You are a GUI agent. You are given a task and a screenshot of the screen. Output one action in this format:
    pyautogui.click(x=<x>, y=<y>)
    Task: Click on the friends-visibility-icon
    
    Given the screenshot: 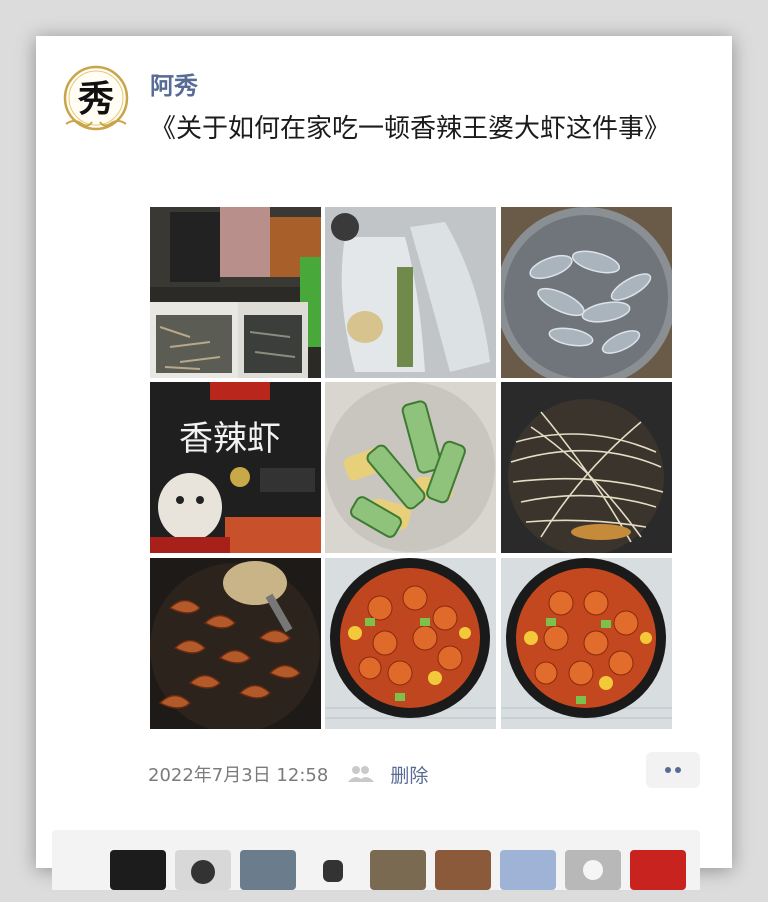 What is the action you would take?
    pyautogui.click(x=360, y=774)
    